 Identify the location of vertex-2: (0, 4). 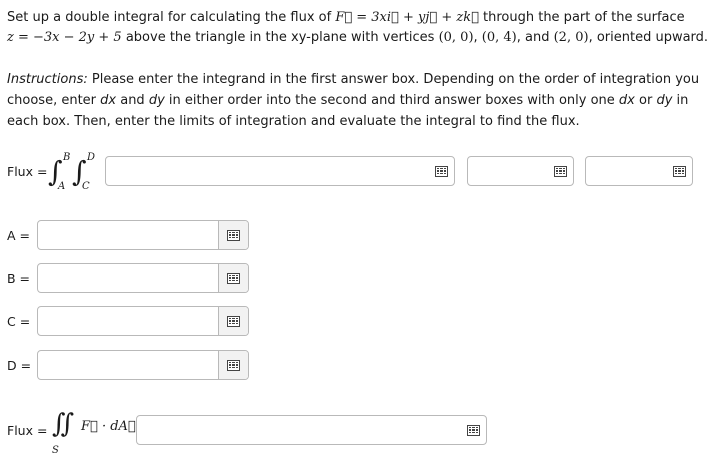
(499, 37).